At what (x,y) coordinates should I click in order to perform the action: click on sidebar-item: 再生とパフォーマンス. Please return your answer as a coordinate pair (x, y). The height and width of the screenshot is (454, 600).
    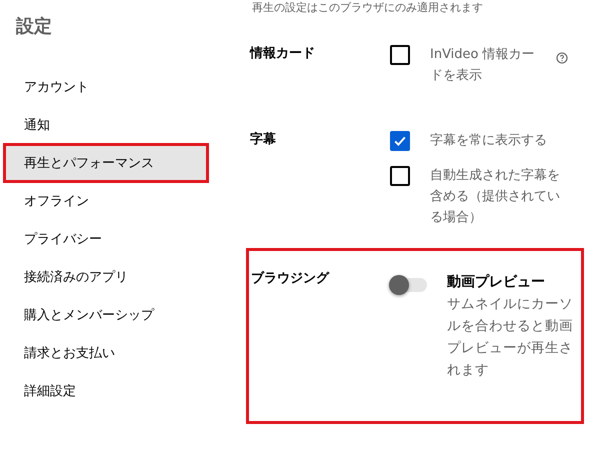
    Looking at the image, I should click on (106, 163).